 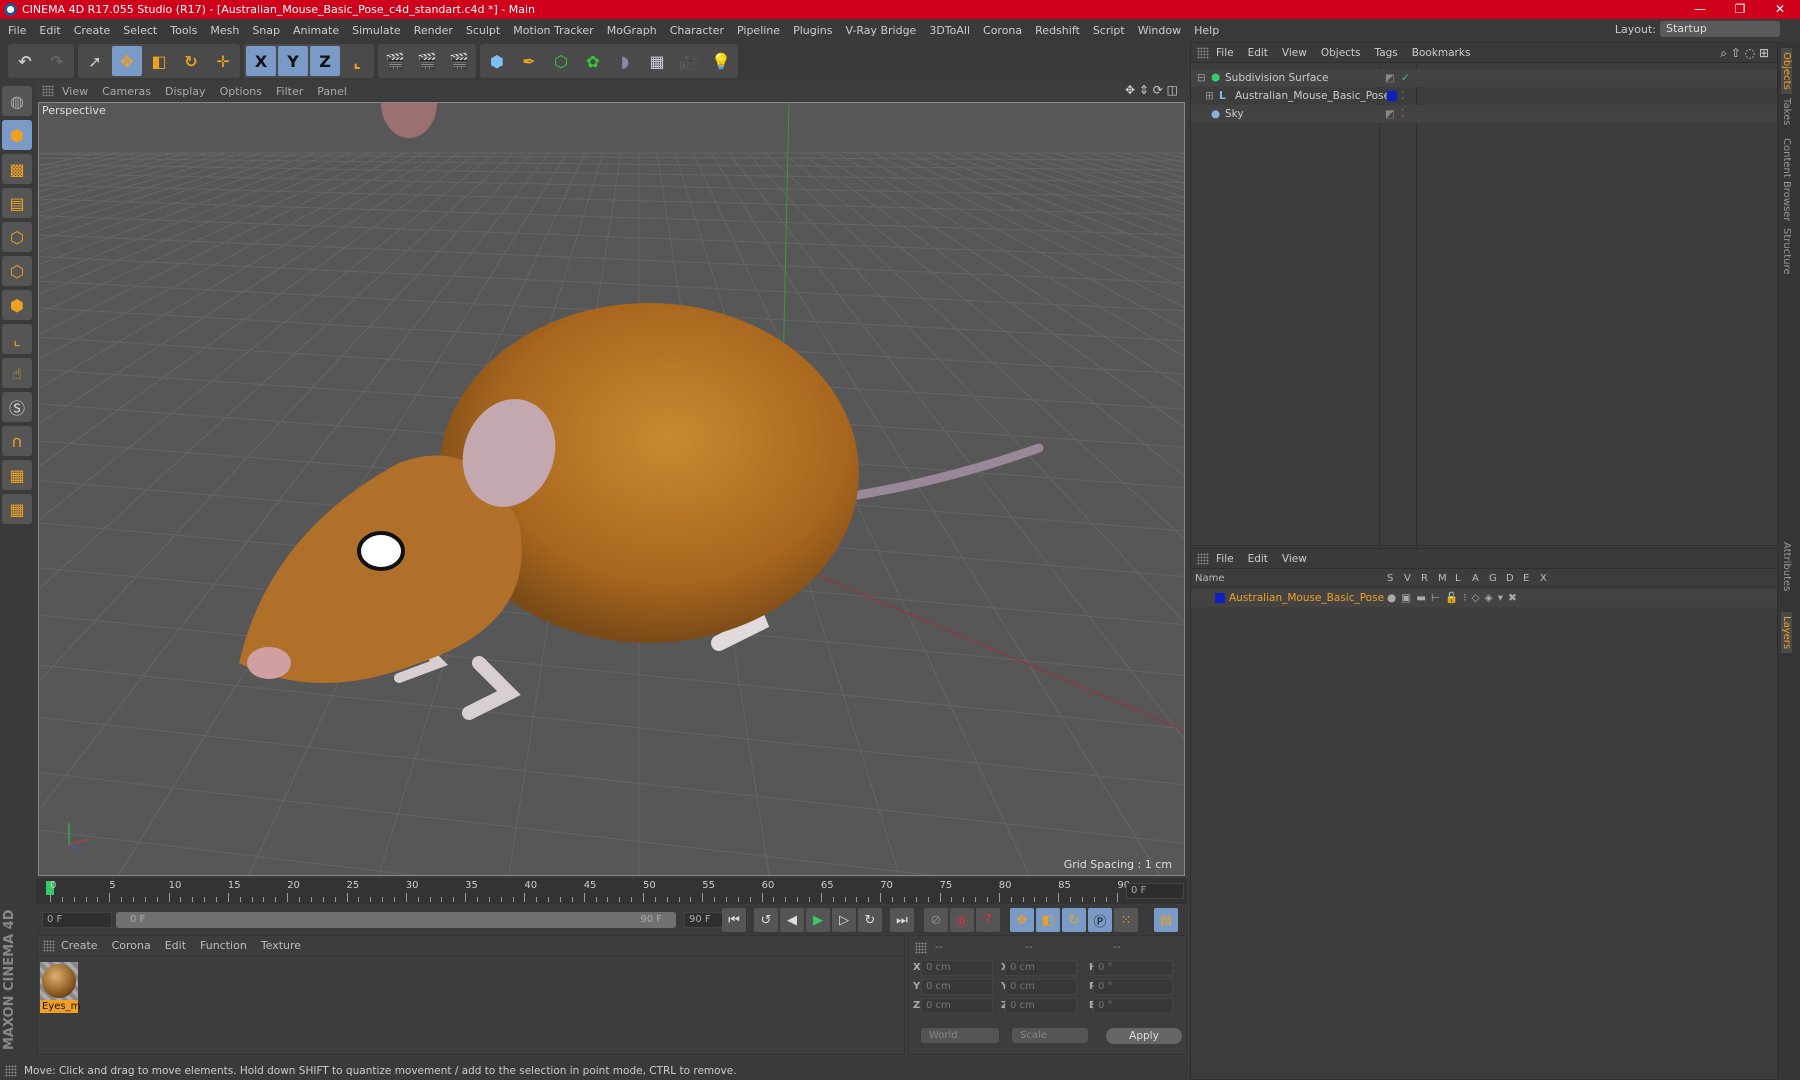 I want to click on key-position-icon: ✥, so click(x=1022, y=920).